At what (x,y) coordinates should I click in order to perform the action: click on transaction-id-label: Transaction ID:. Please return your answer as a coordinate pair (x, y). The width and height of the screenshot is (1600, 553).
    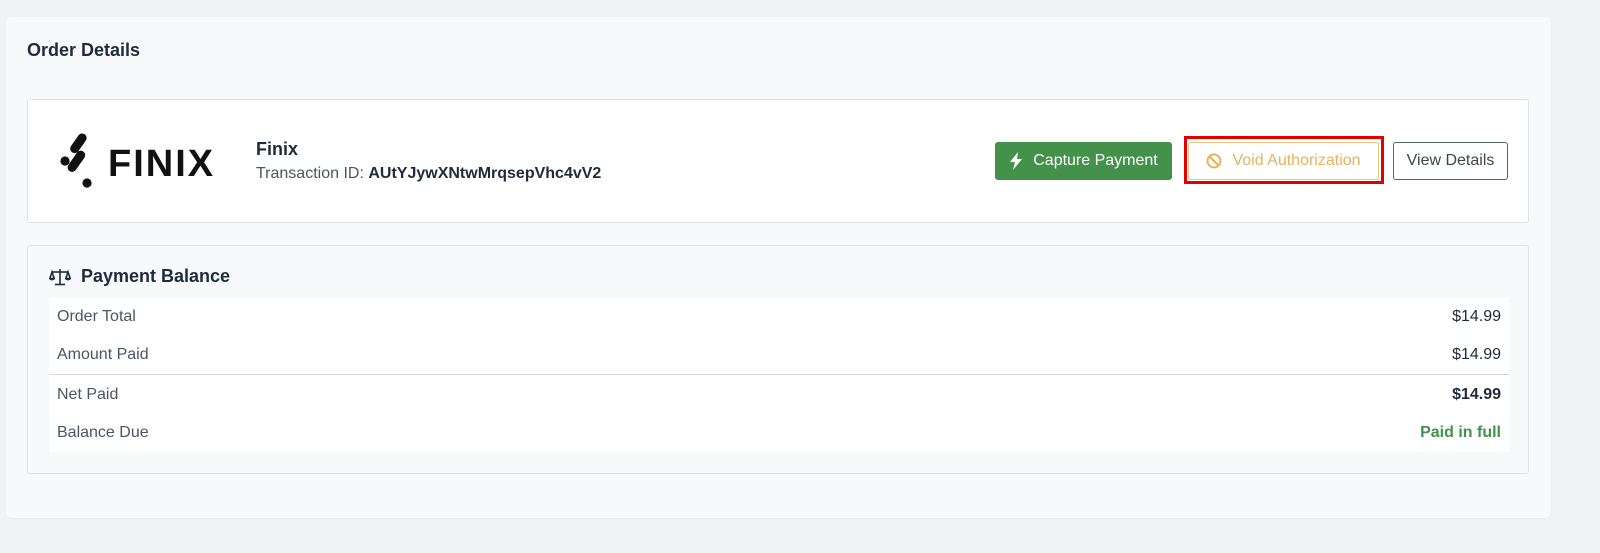
    Looking at the image, I should click on (310, 173).